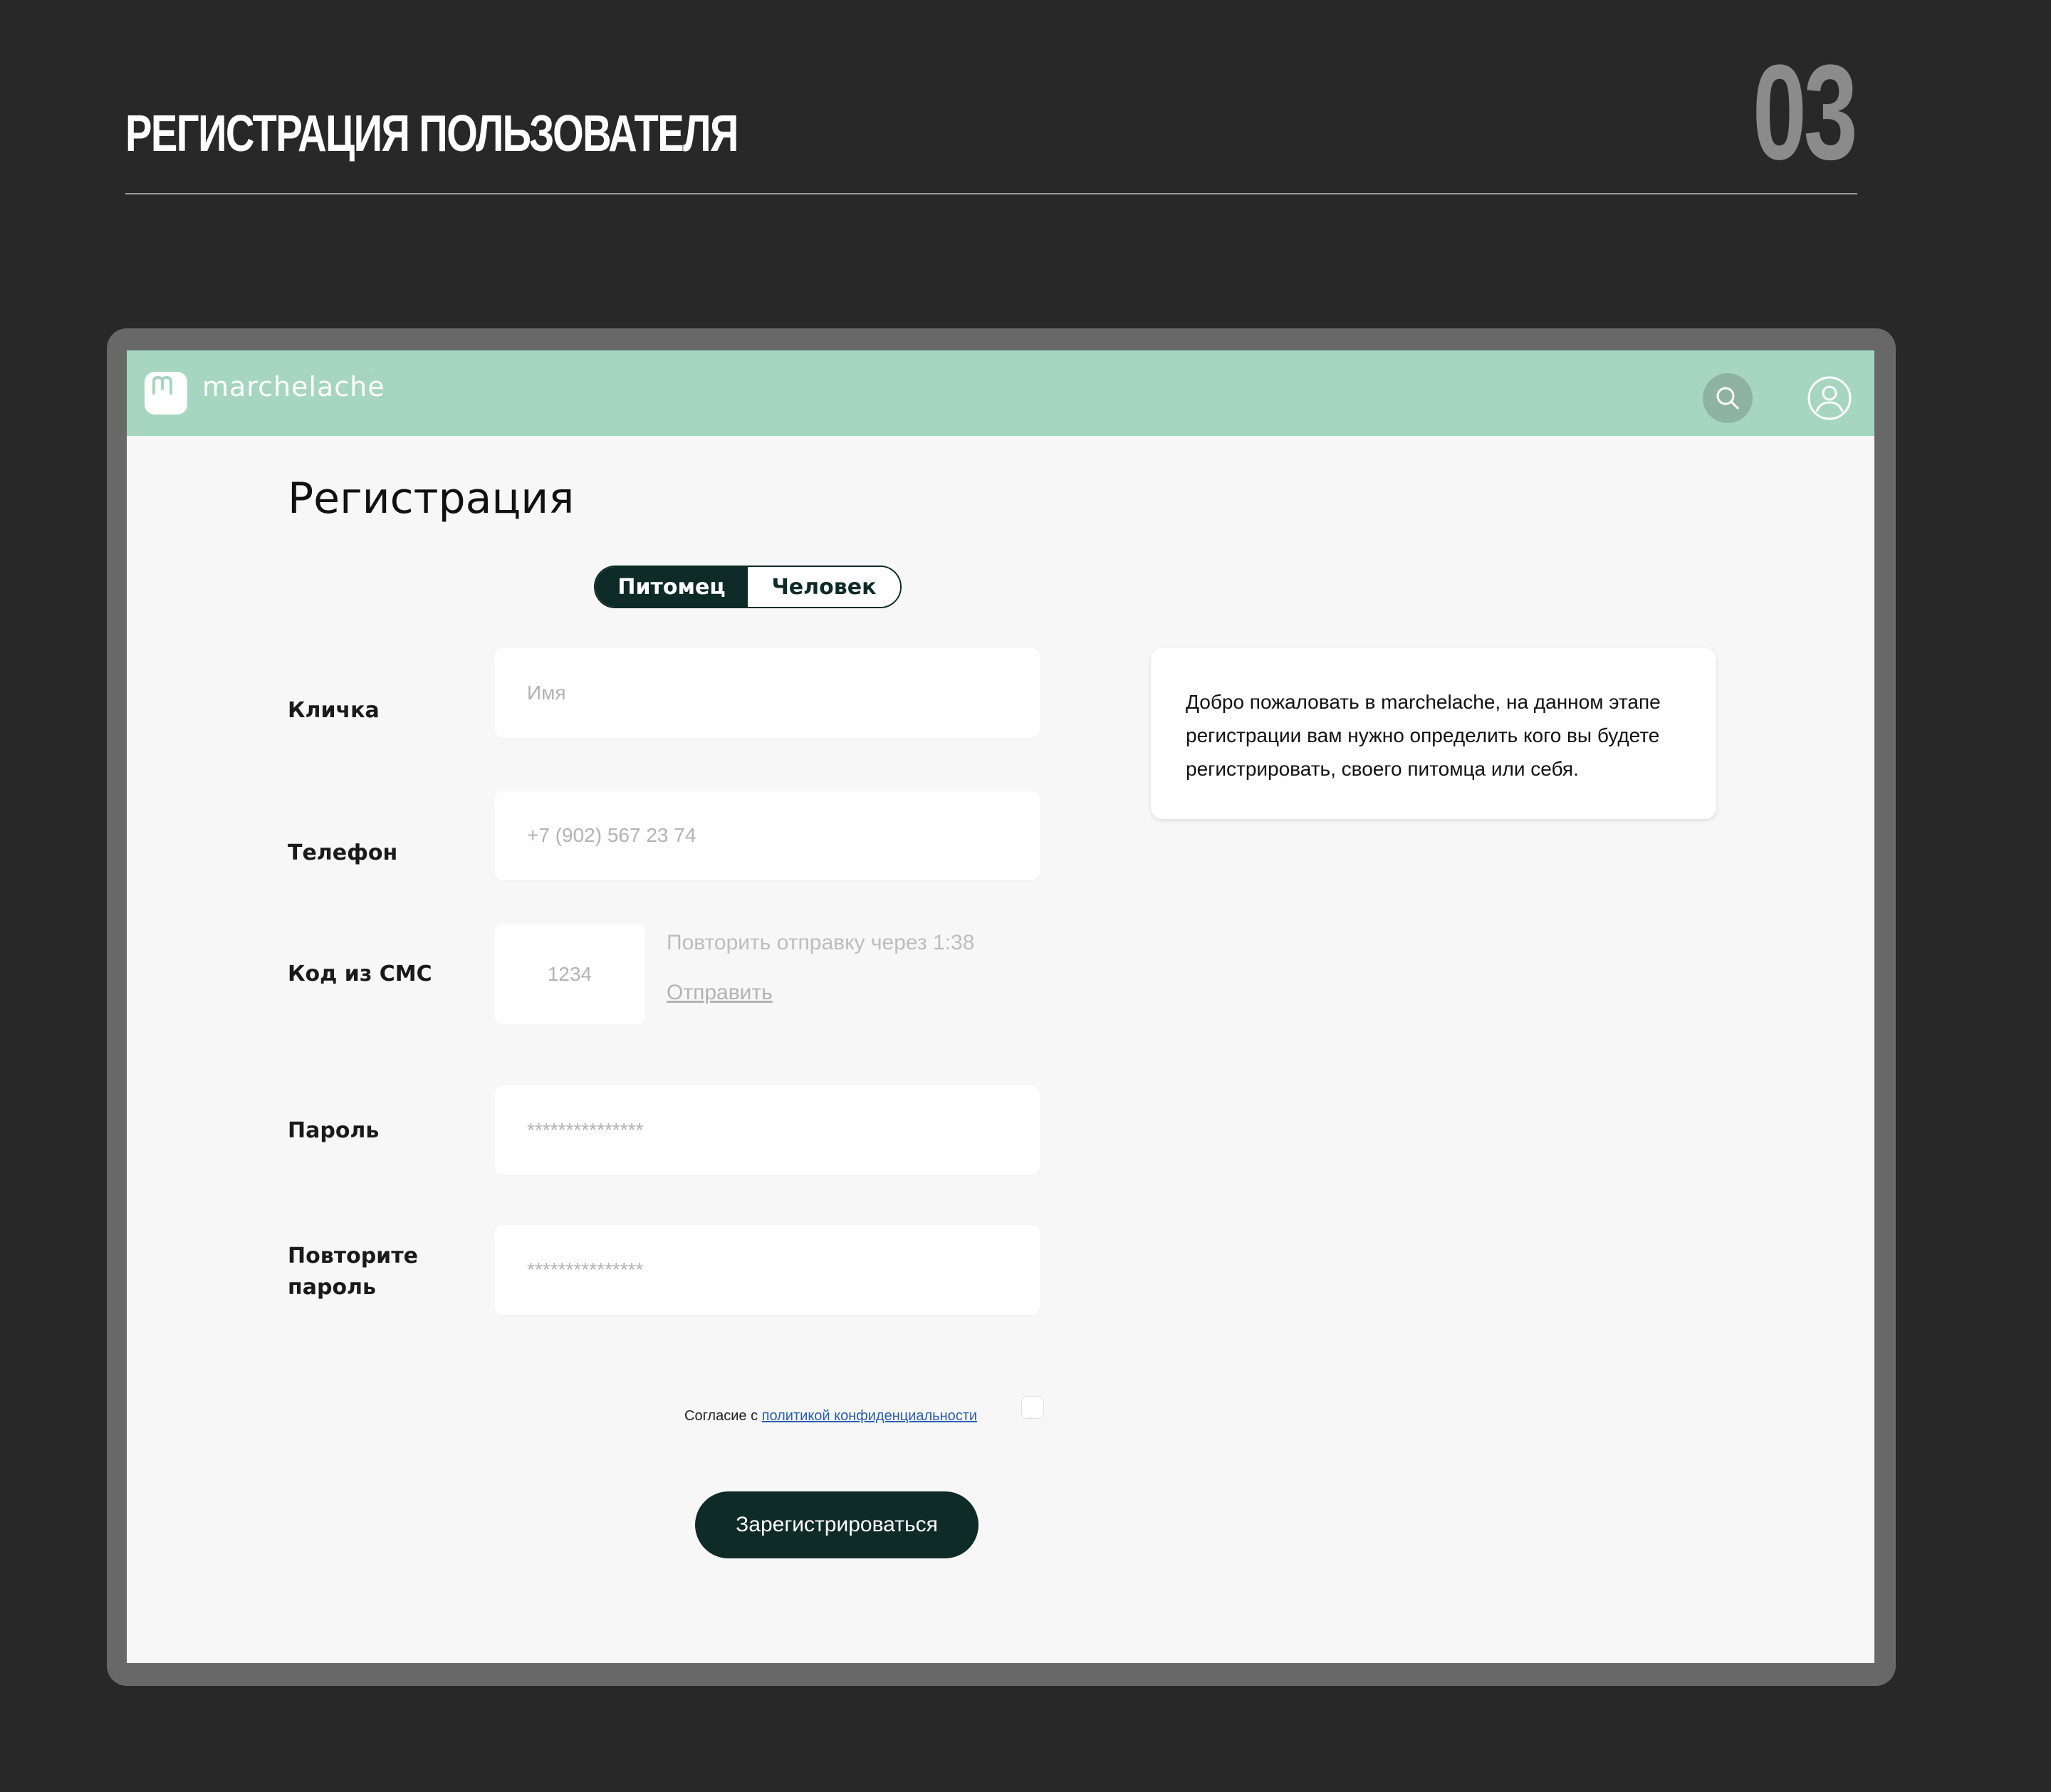 The image size is (2051, 1792). I want to click on search-icon, so click(1727, 398).